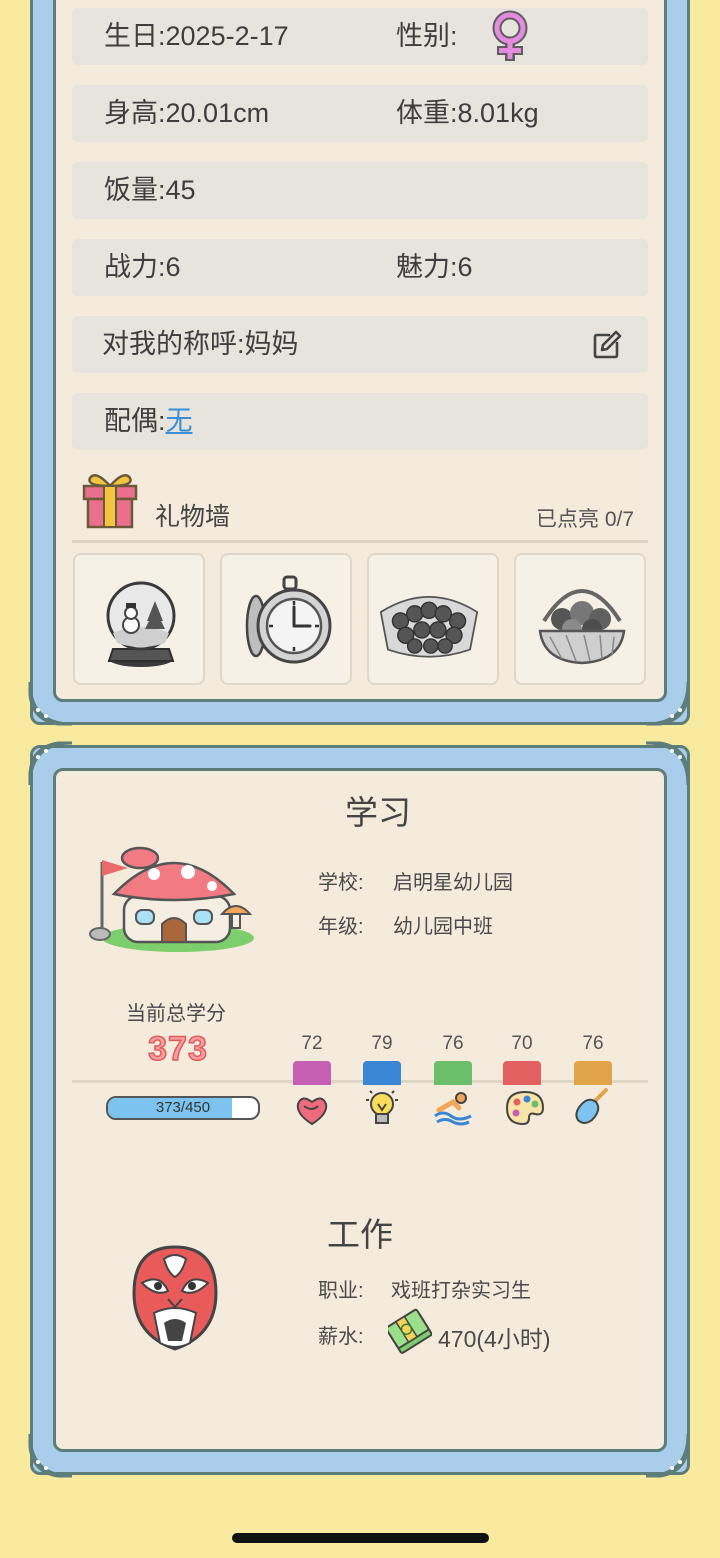 The height and width of the screenshot is (1558, 720). What do you see at coordinates (360, 190) in the screenshot?
I see `appetite-row: 饭量:45` at bounding box center [360, 190].